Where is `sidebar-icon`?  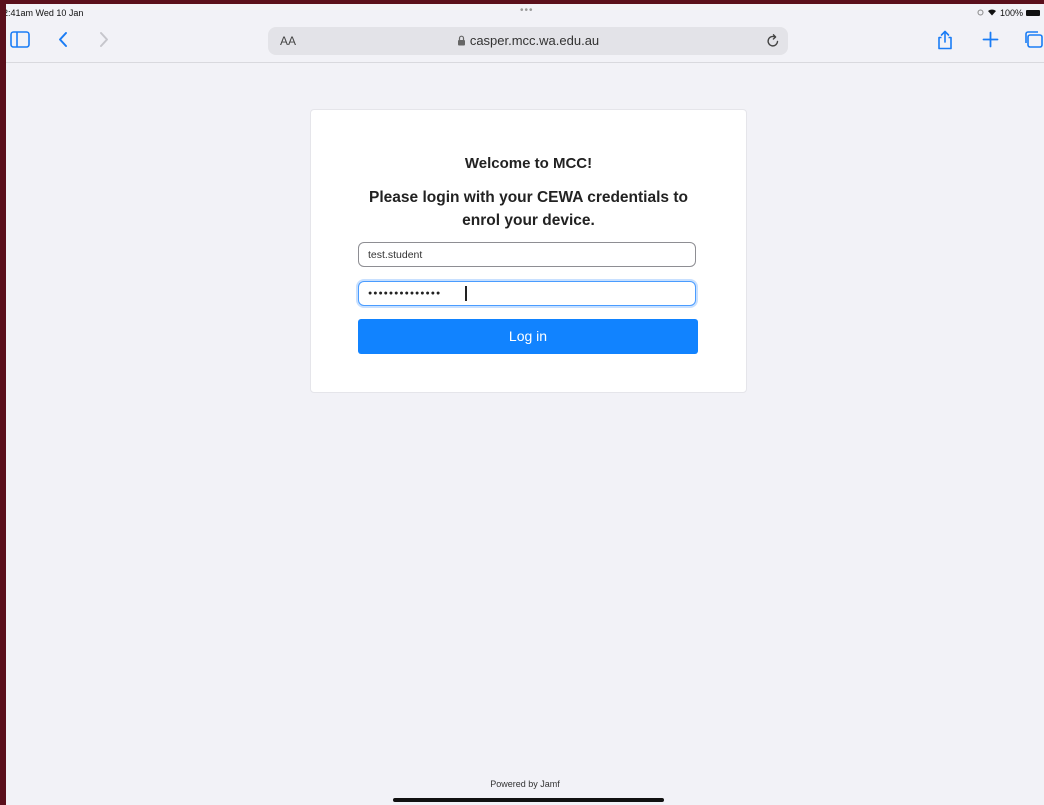
sidebar-icon is located at coordinates (20, 39).